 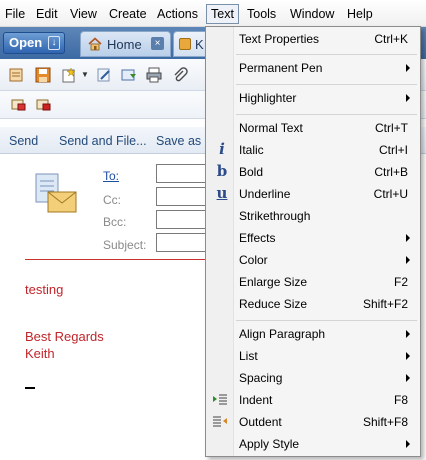 I want to click on open-button: Open ↓, so click(x=34, y=43).